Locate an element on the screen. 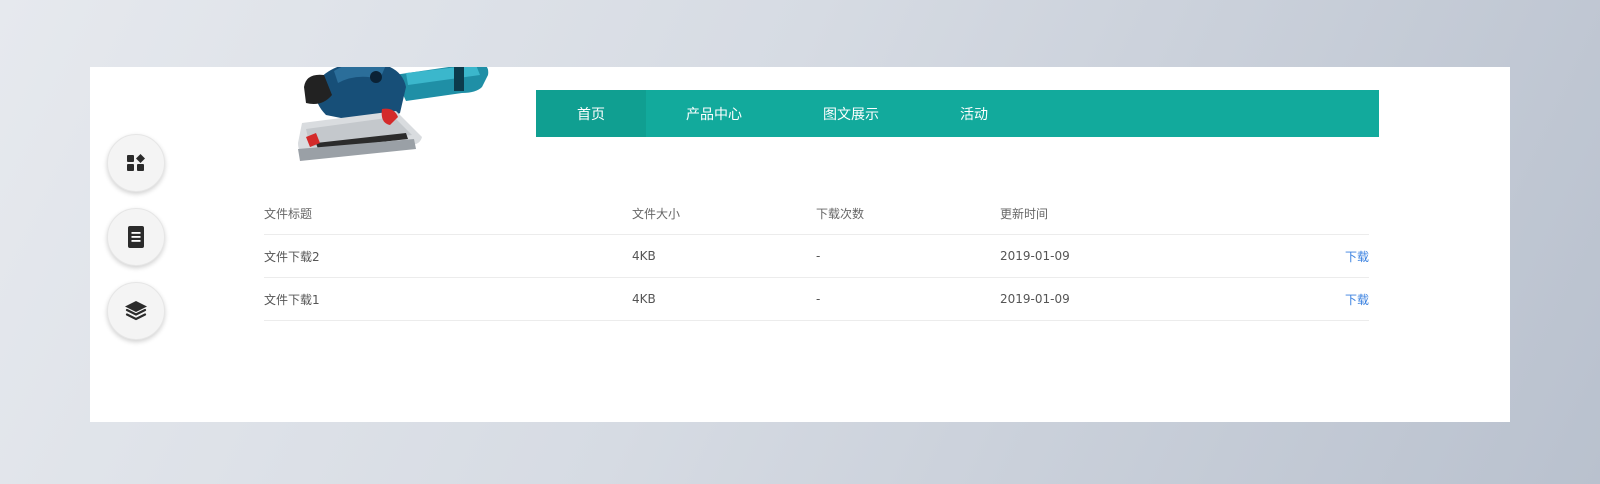 This screenshot has width=1600, height=484. document-icon is located at coordinates (136, 237).